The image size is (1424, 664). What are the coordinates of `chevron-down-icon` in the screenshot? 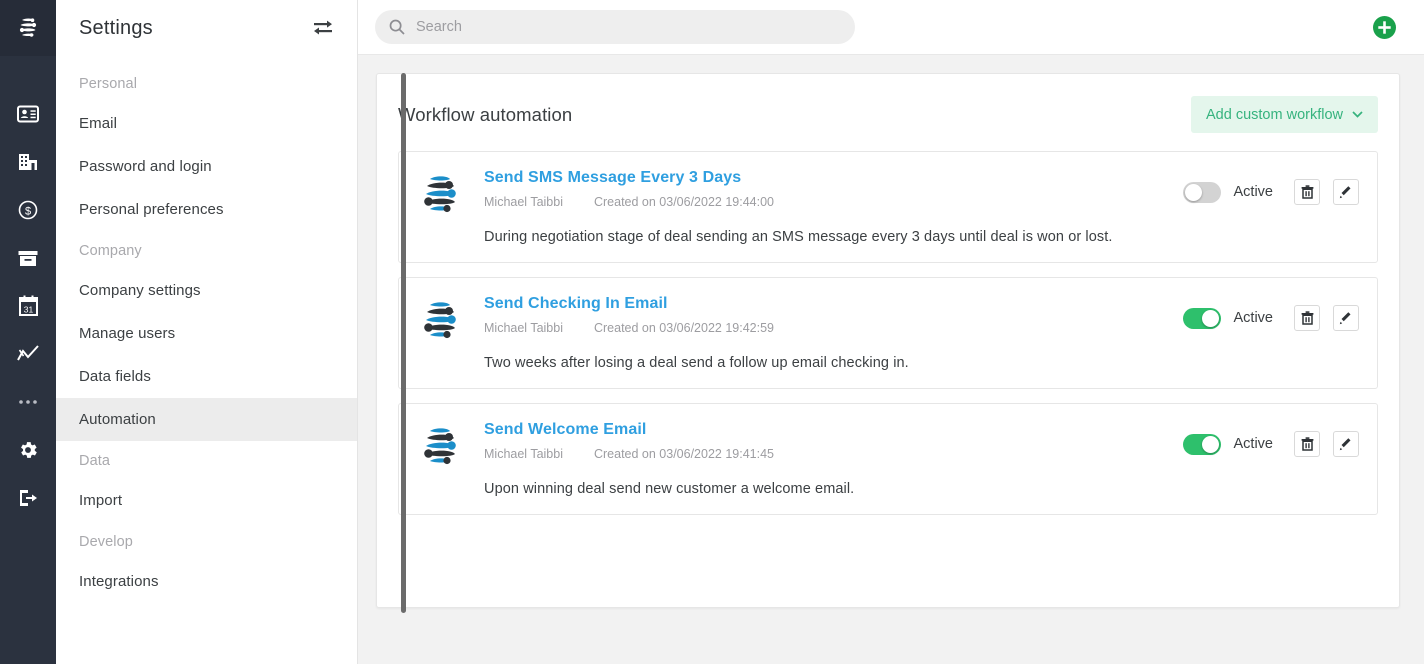 It's located at (1357, 114).